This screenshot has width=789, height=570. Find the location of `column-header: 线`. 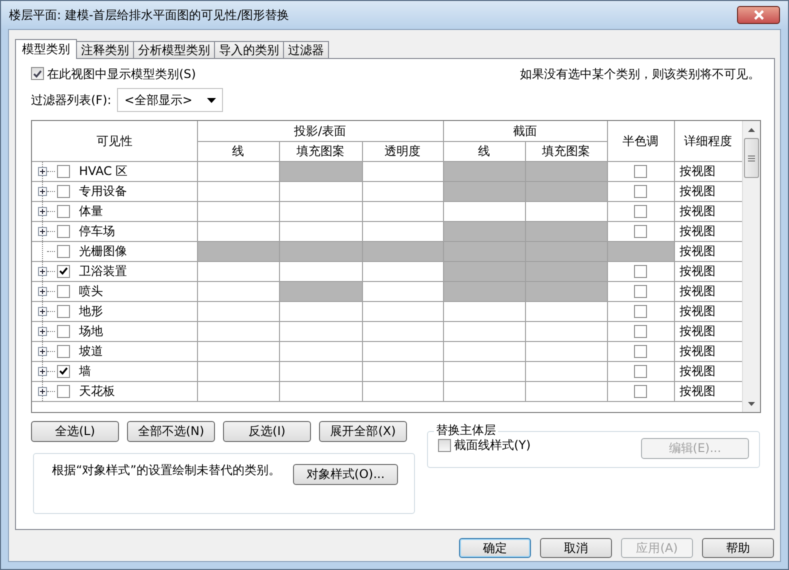

column-header: 线 is located at coordinates (484, 151).